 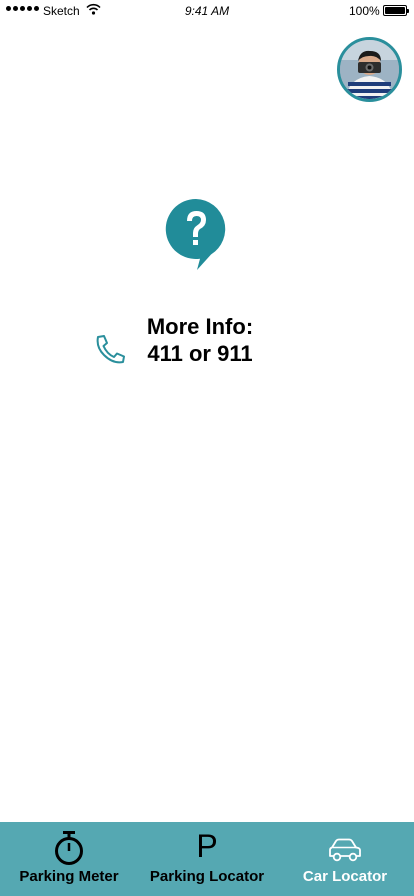 What do you see at coordinates (207, 876) in the screenshot?
I see `tab-label: Parking Locator` at bounding box center [207, 876].